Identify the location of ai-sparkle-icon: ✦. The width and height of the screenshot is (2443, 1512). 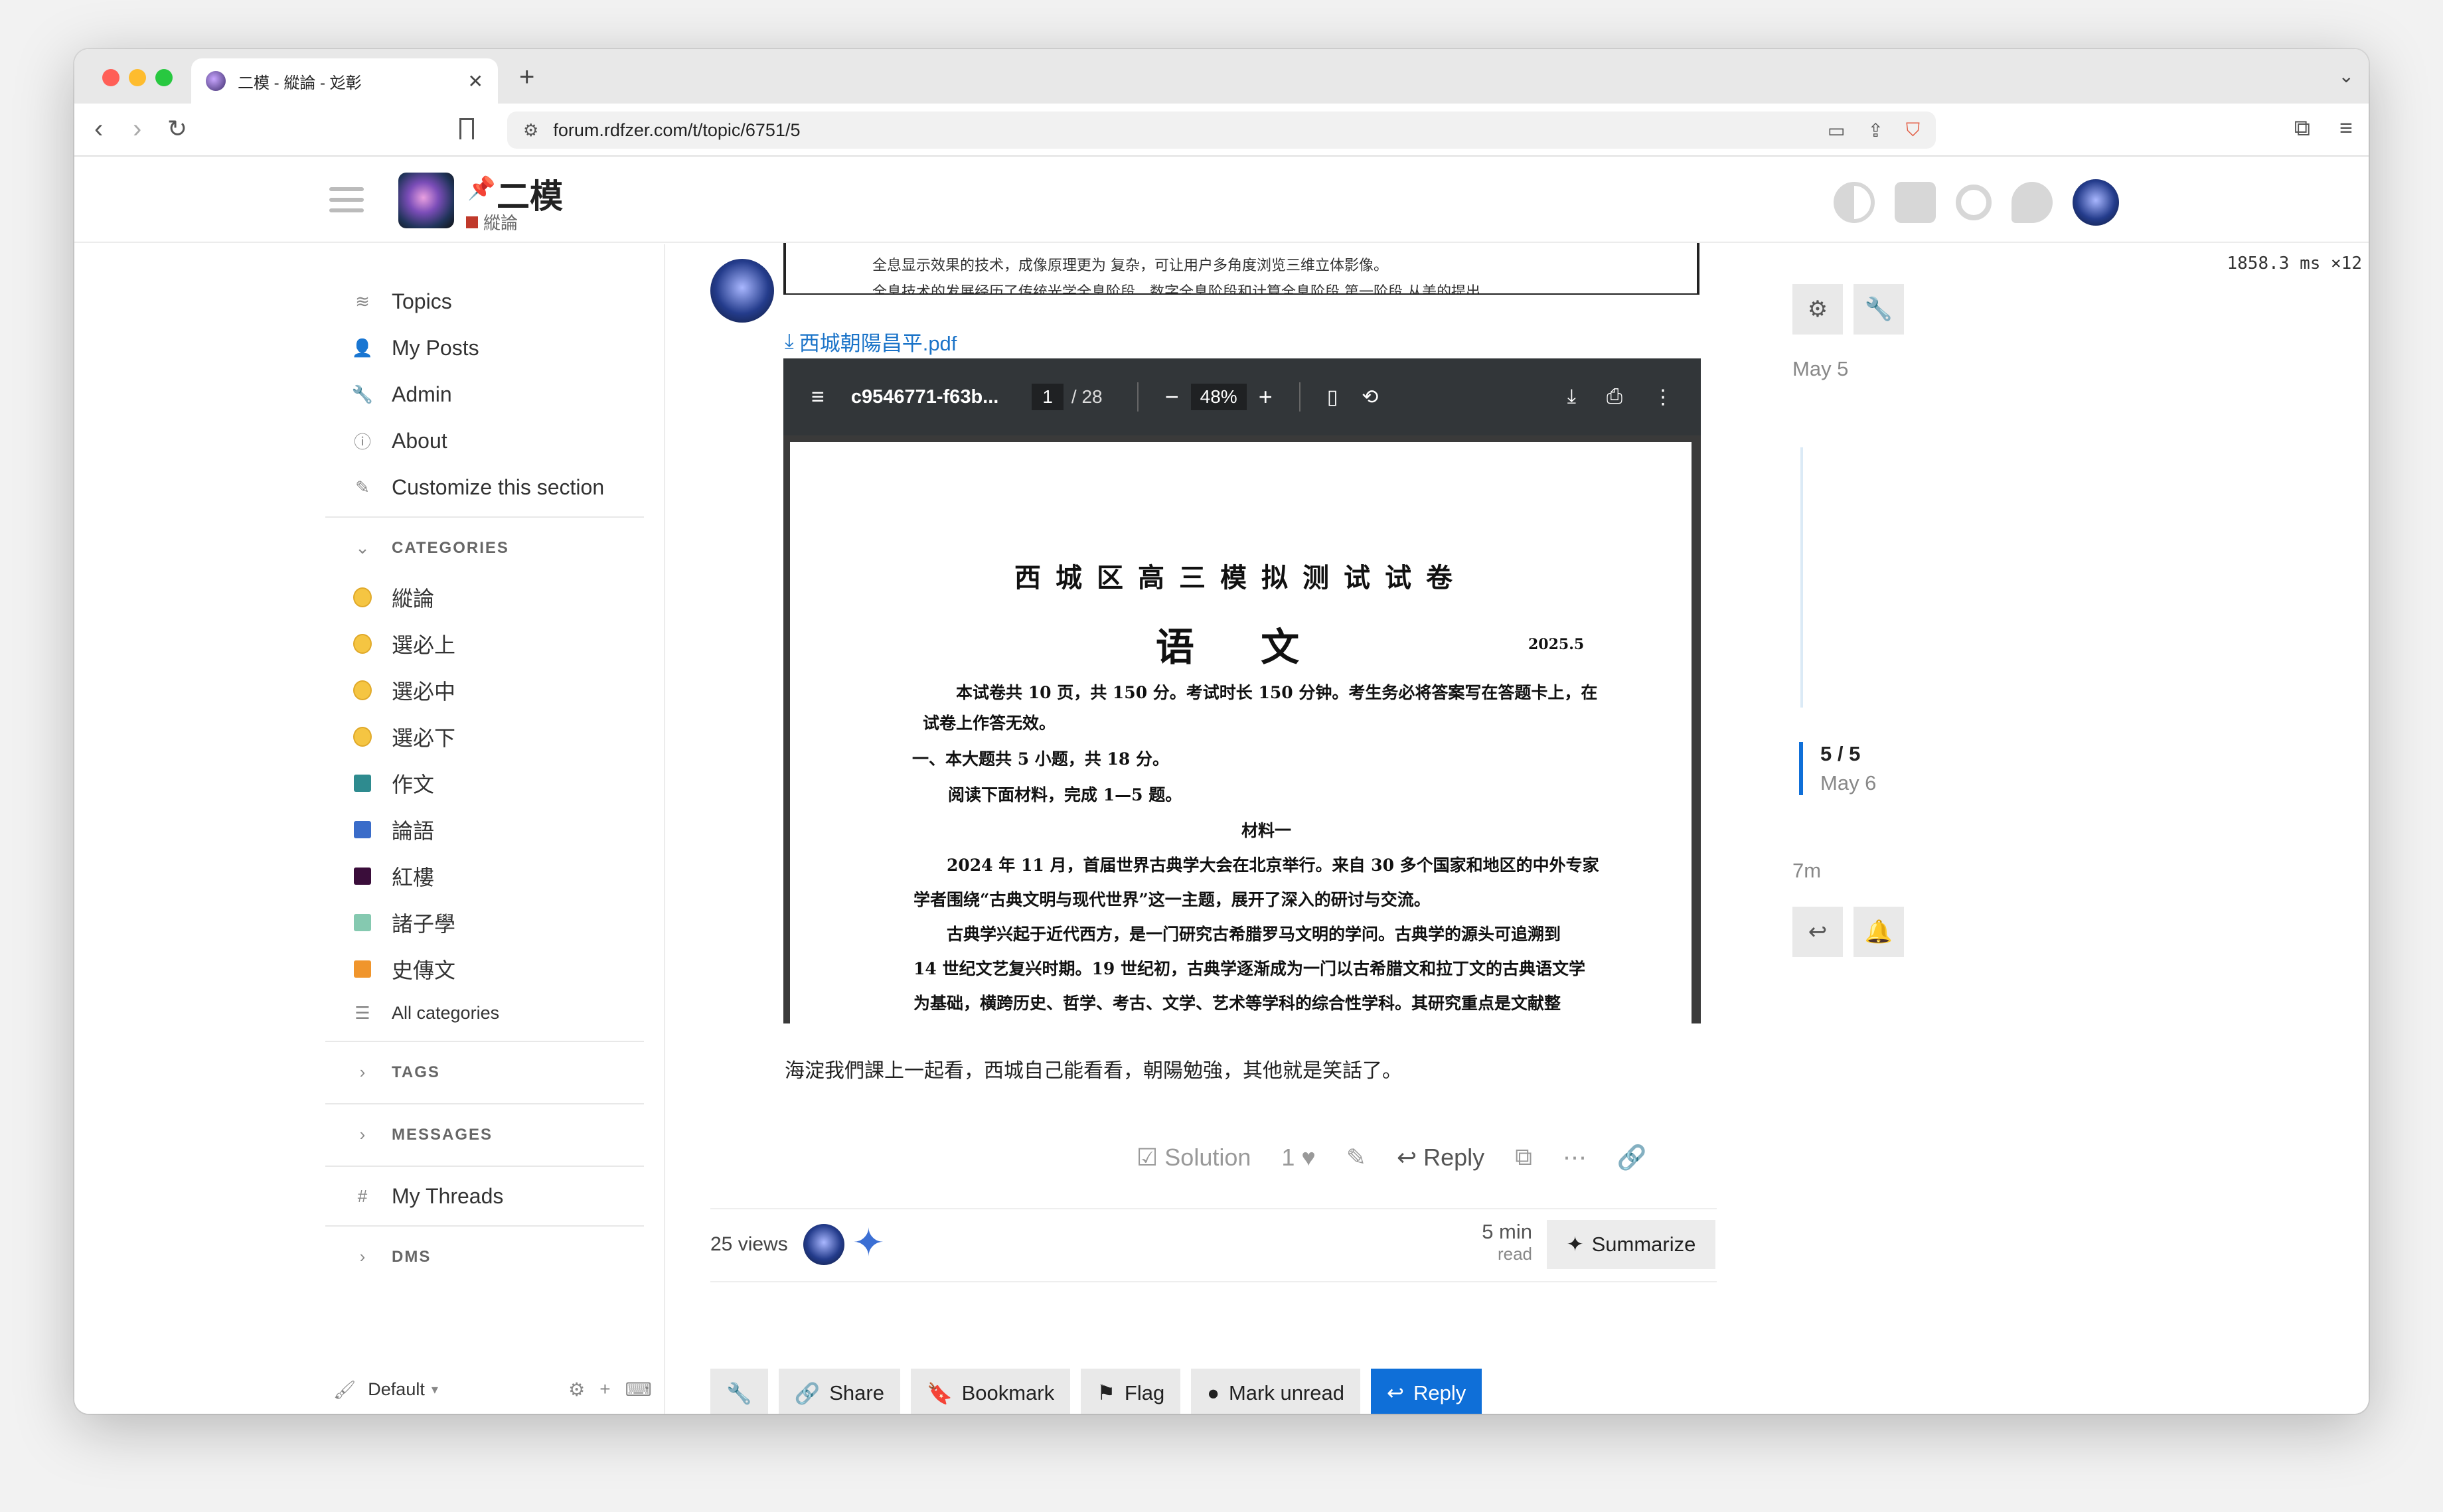
(869, 1243).